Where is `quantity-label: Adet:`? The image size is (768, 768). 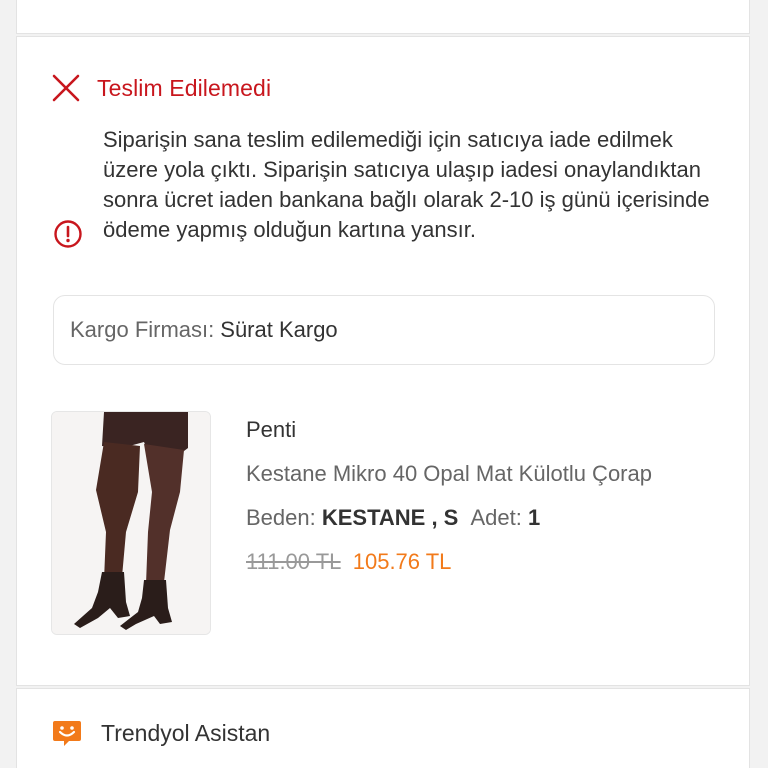 quantity-label: Adet: is located at coordinates (496, 517).